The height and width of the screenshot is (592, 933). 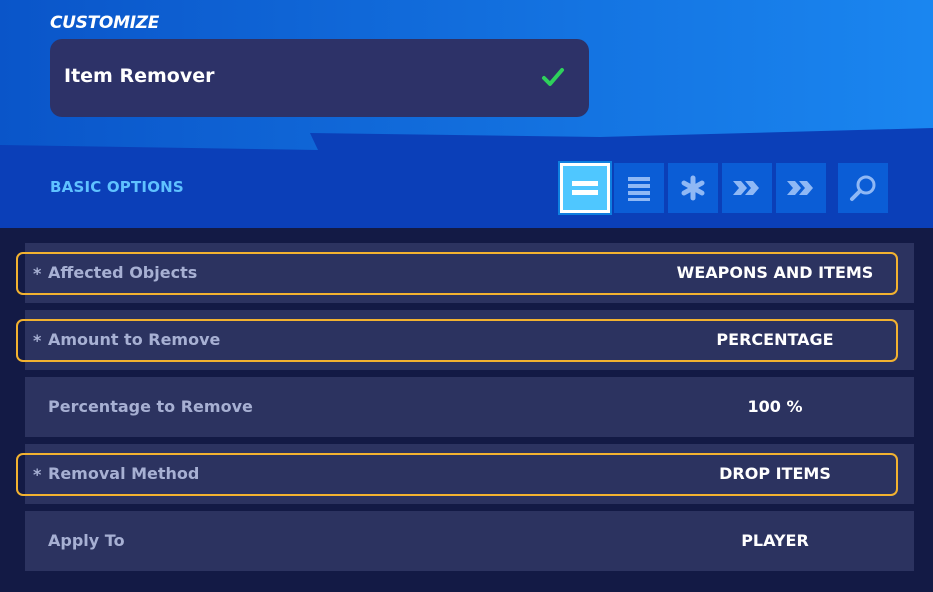 I want to click on tab-all-options, so click(x=639, y=188).